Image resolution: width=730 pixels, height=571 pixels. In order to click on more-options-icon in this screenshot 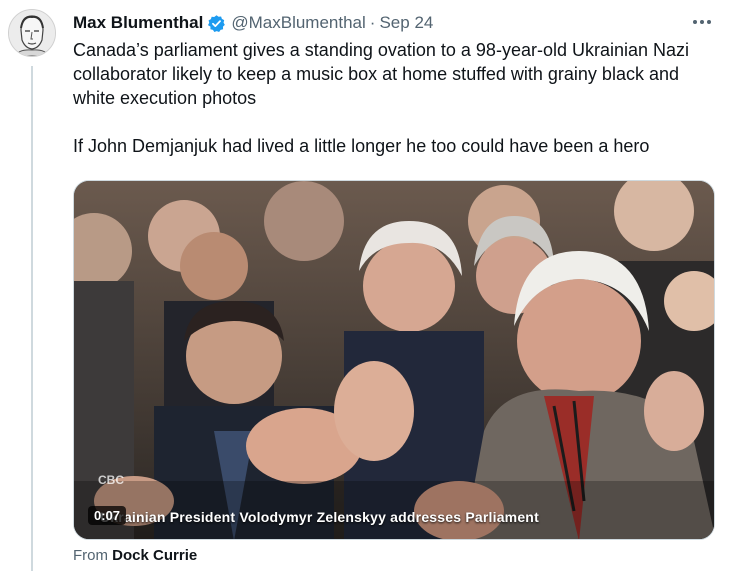, I will do `click(702, 22)`.